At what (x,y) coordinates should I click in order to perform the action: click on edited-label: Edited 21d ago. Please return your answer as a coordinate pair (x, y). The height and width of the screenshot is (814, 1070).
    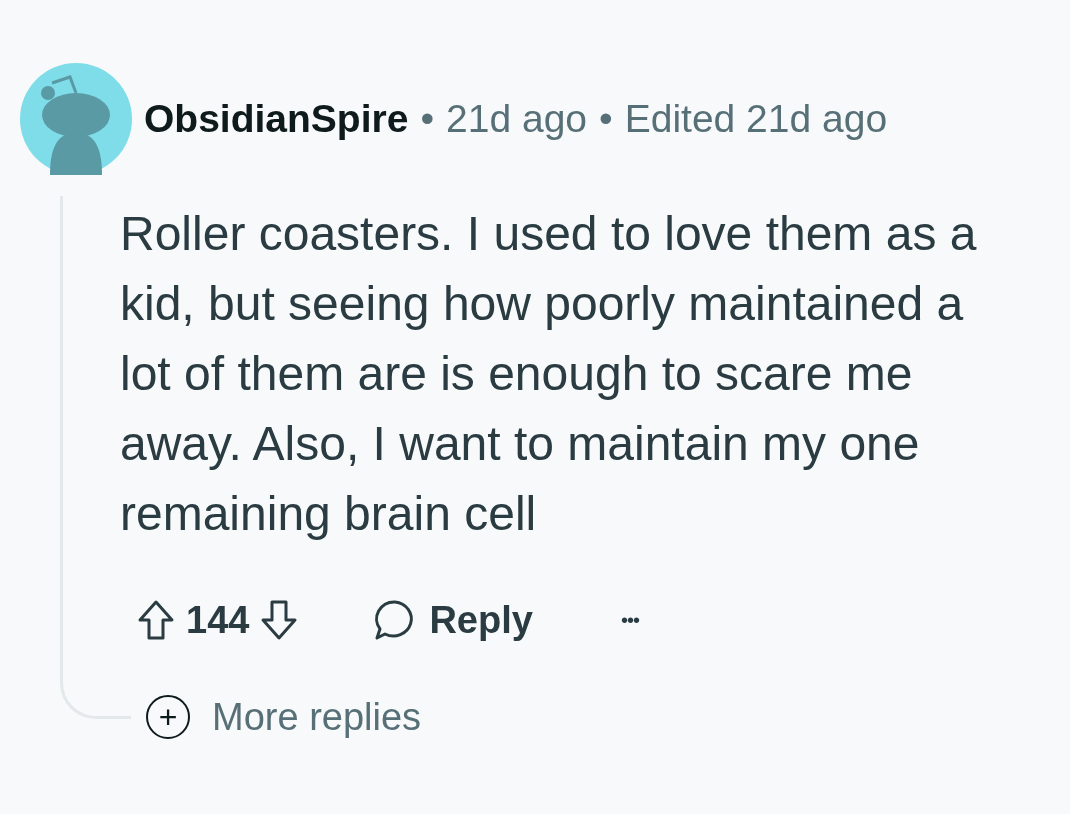
    Looking at the image, I should click on (756, 119).